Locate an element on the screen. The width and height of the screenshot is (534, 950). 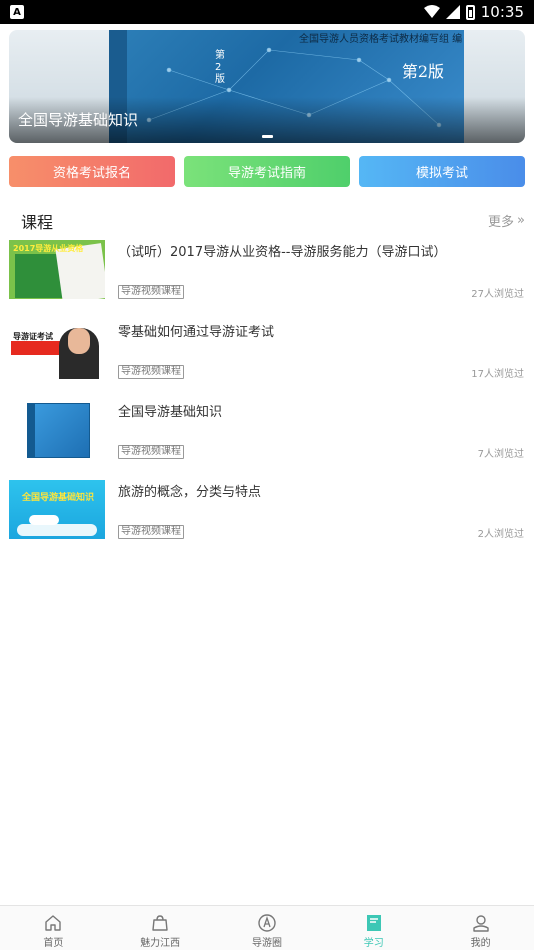
double-chevron-right-icon: » is located at coordinates (521, 220).